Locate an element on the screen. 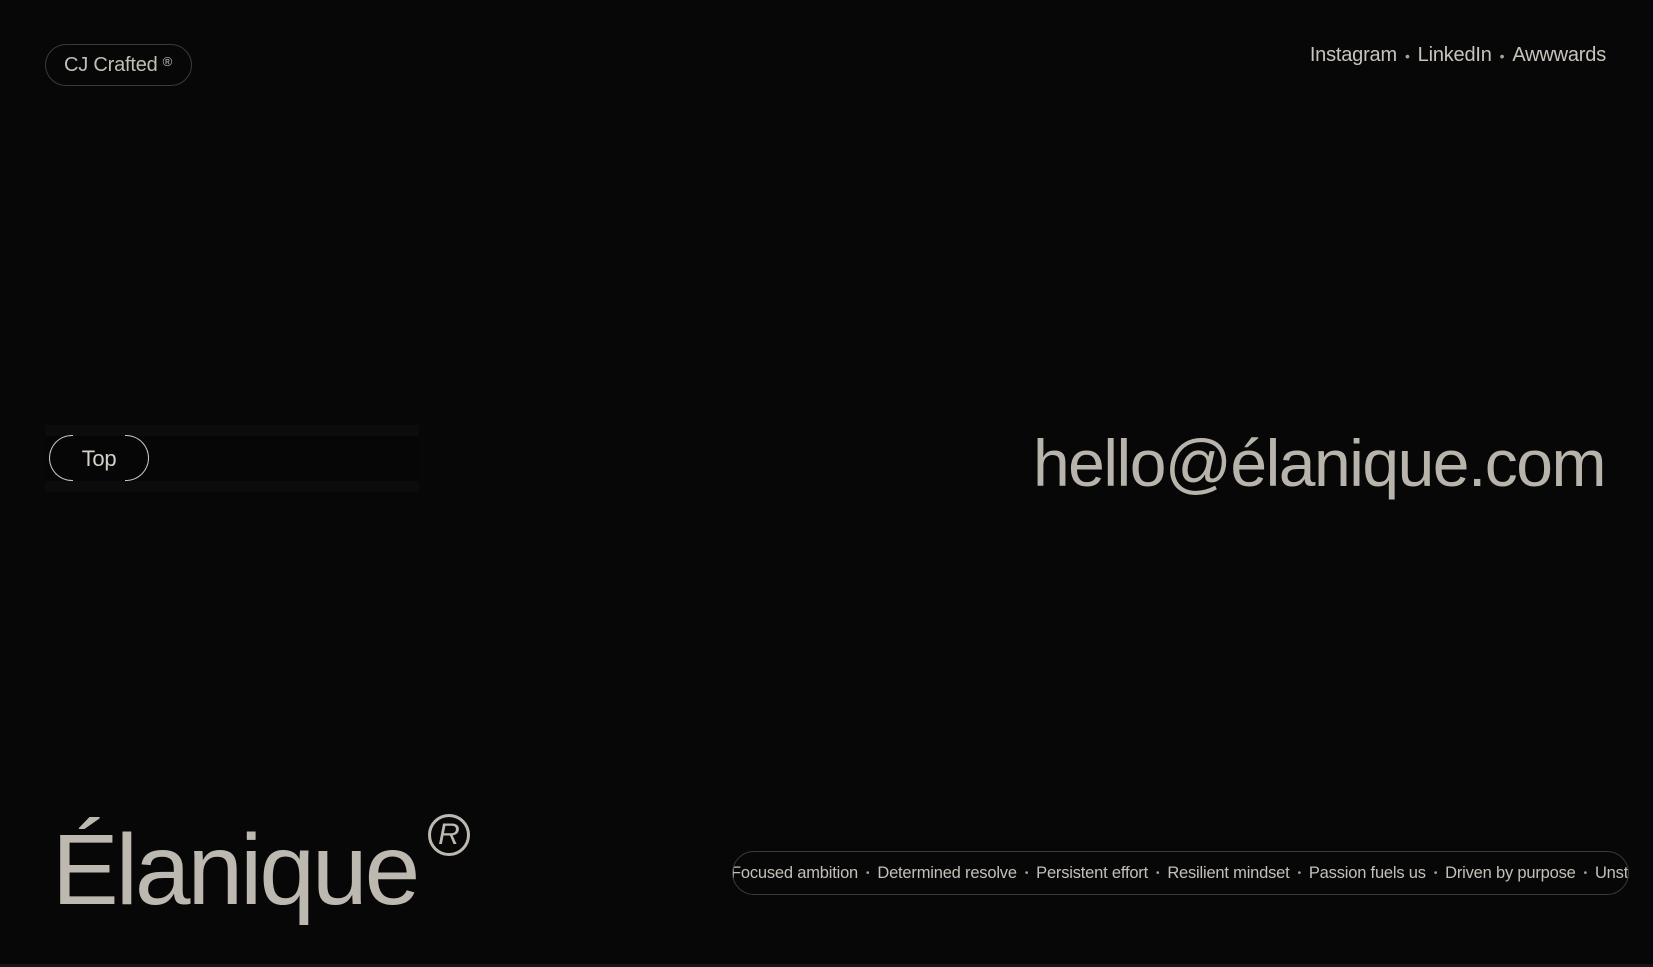 Image resolution: width=1653 pixels, height=967 pixels. badge-label: CJ Crafted is located at coordinates (111, 64).